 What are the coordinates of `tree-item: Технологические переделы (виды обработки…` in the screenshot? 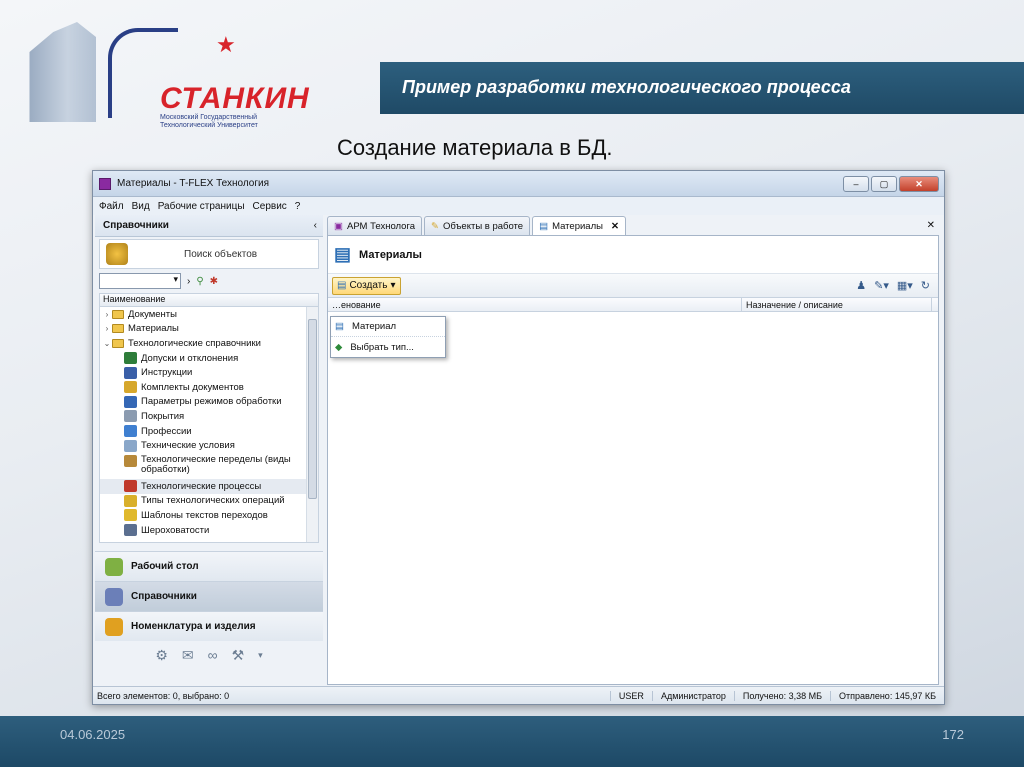 It's located at (209, 466).